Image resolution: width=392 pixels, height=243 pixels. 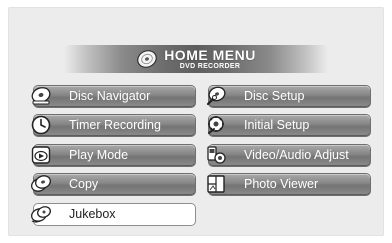 What do you see at coordinates (99, 155) in the screenshot?
I see `menu-item-label: Play Mode` at bounding box center [99, 155].